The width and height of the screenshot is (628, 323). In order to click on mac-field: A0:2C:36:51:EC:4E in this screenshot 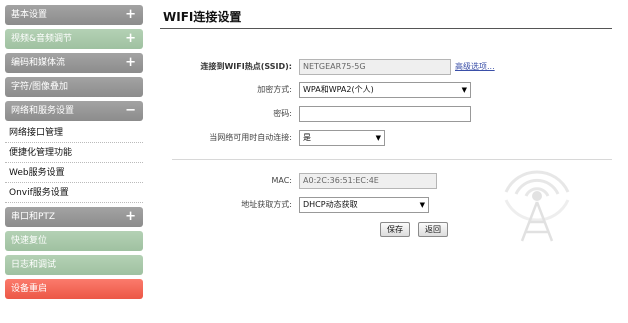, I will do `click(368, 181)`.